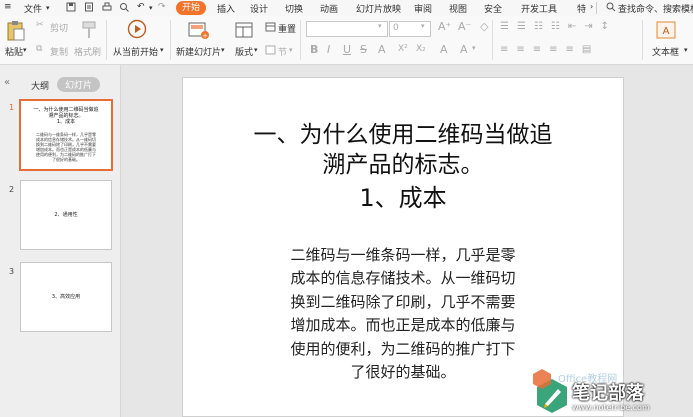  What do you see at coordinates (16, 31) in the screenshot?
I see `paste-icon` at bounding box center [16, 31].